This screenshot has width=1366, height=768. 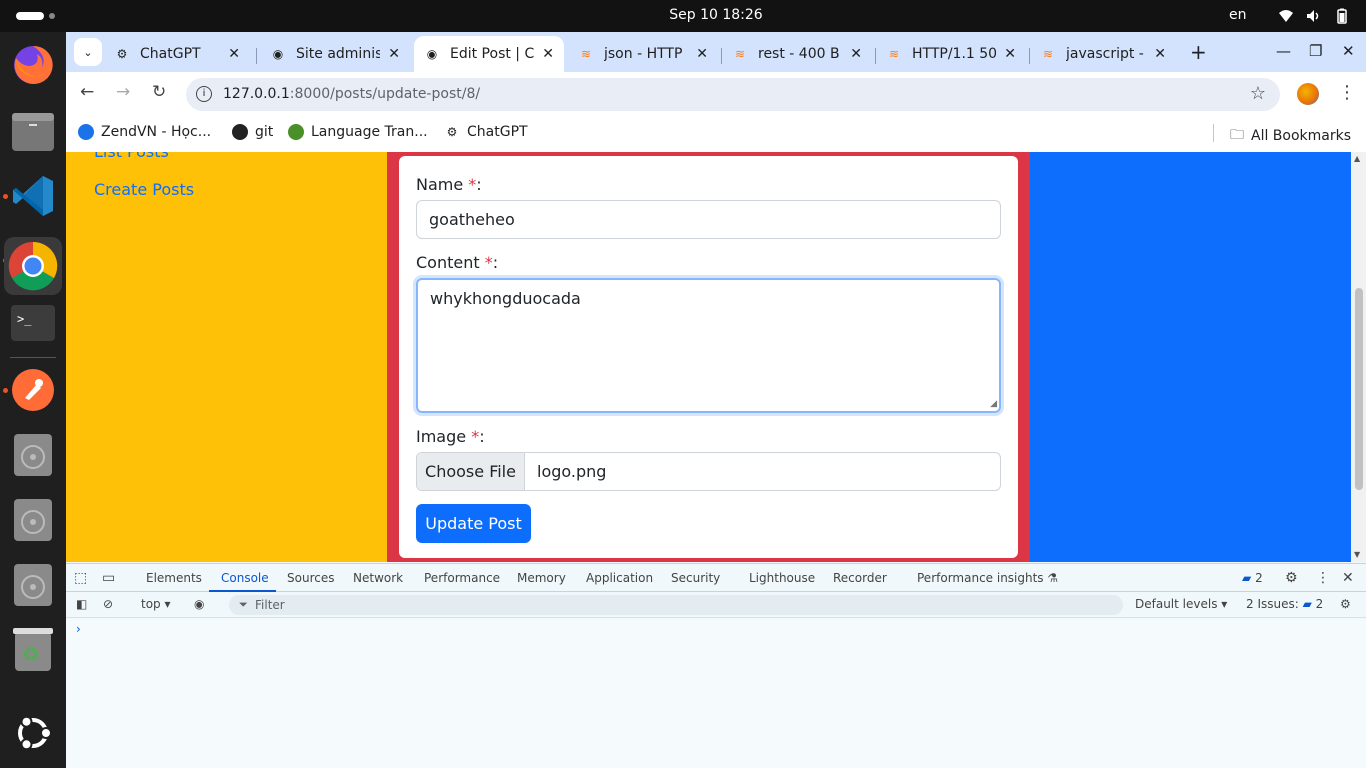 What do you see at coordinates (252, 132) in the screenshot?
I see `bookmark-git: git` at bounding box center [252, 132].